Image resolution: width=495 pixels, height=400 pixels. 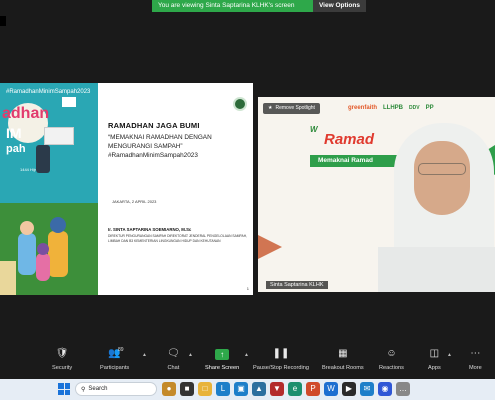 I want to click on share-screen-button: ↑ Share Screen, so click(x=222, y=359).